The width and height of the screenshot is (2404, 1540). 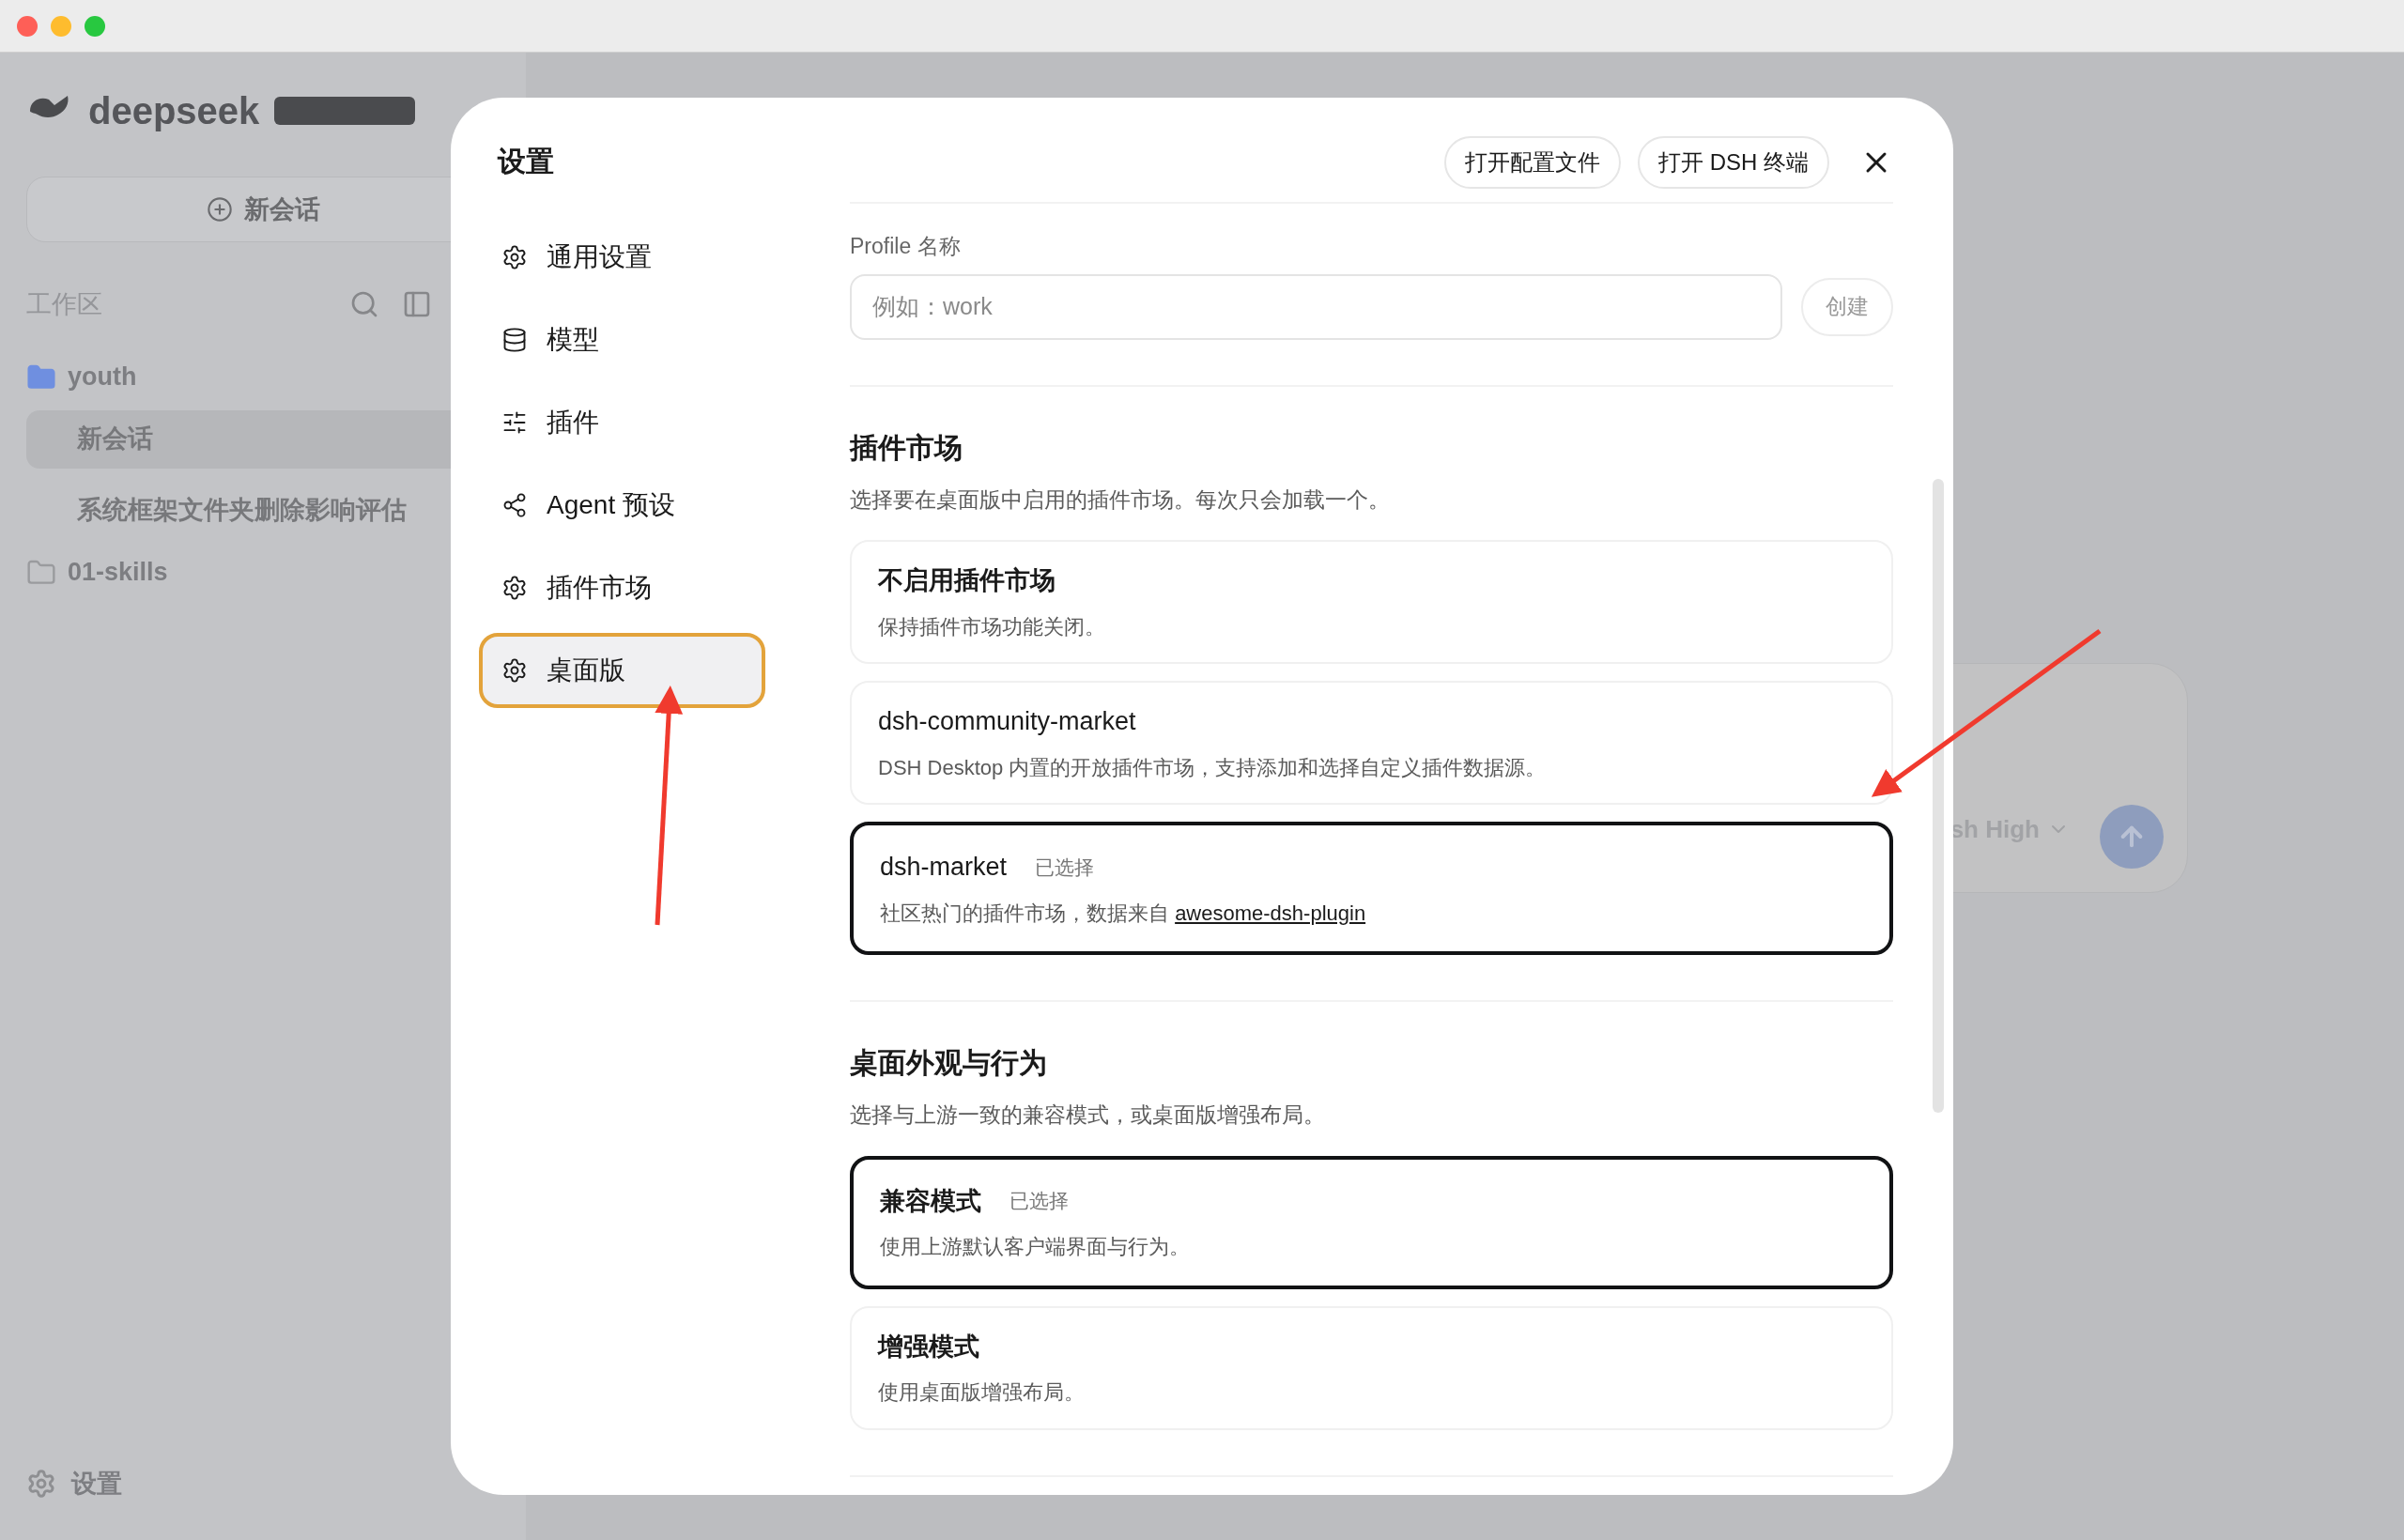 What do you see at coordinates (944, 868) in the screenshot?
I see `option-title: dsh-market` at bounding box center [944, 868].